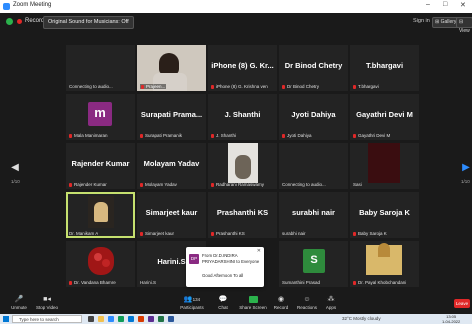  What do you see at coordinates (357, 184) in the screenshot?
I see `participant-name: Sasi` at bounding box center [357, 184].